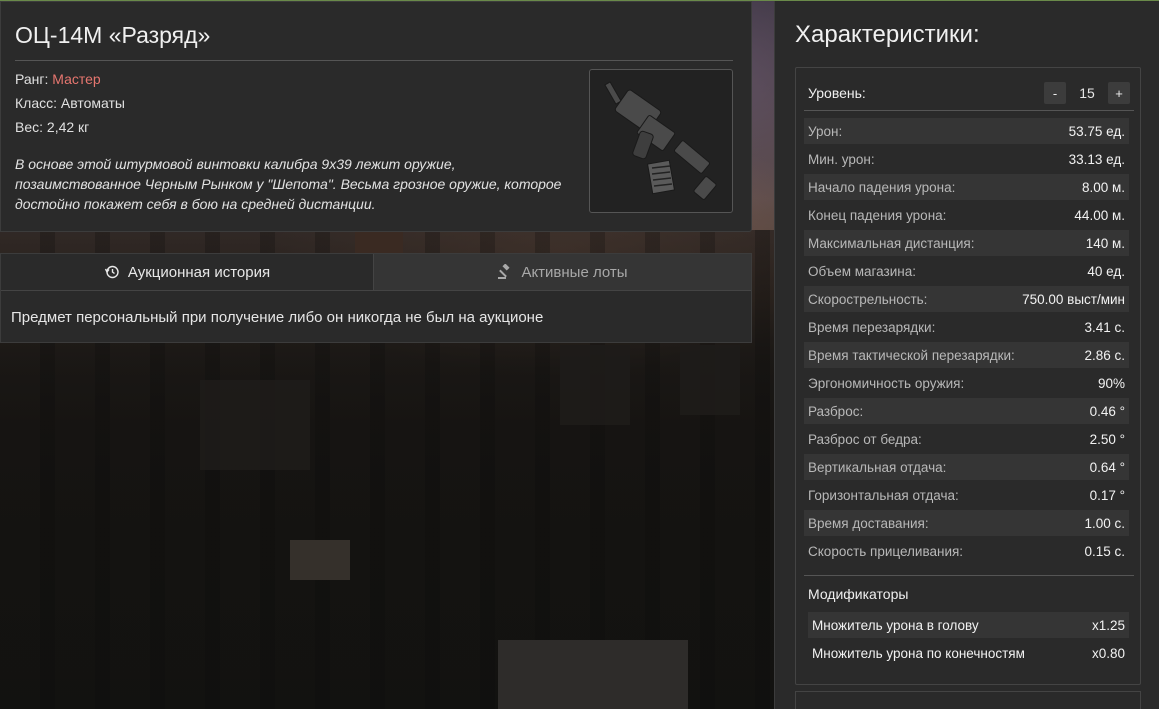 The image size is (1159, 709). Describe the element at coordinates (886, 551) in the screenshot. I see `stat-label: Скорость прицеливания:` at that location.